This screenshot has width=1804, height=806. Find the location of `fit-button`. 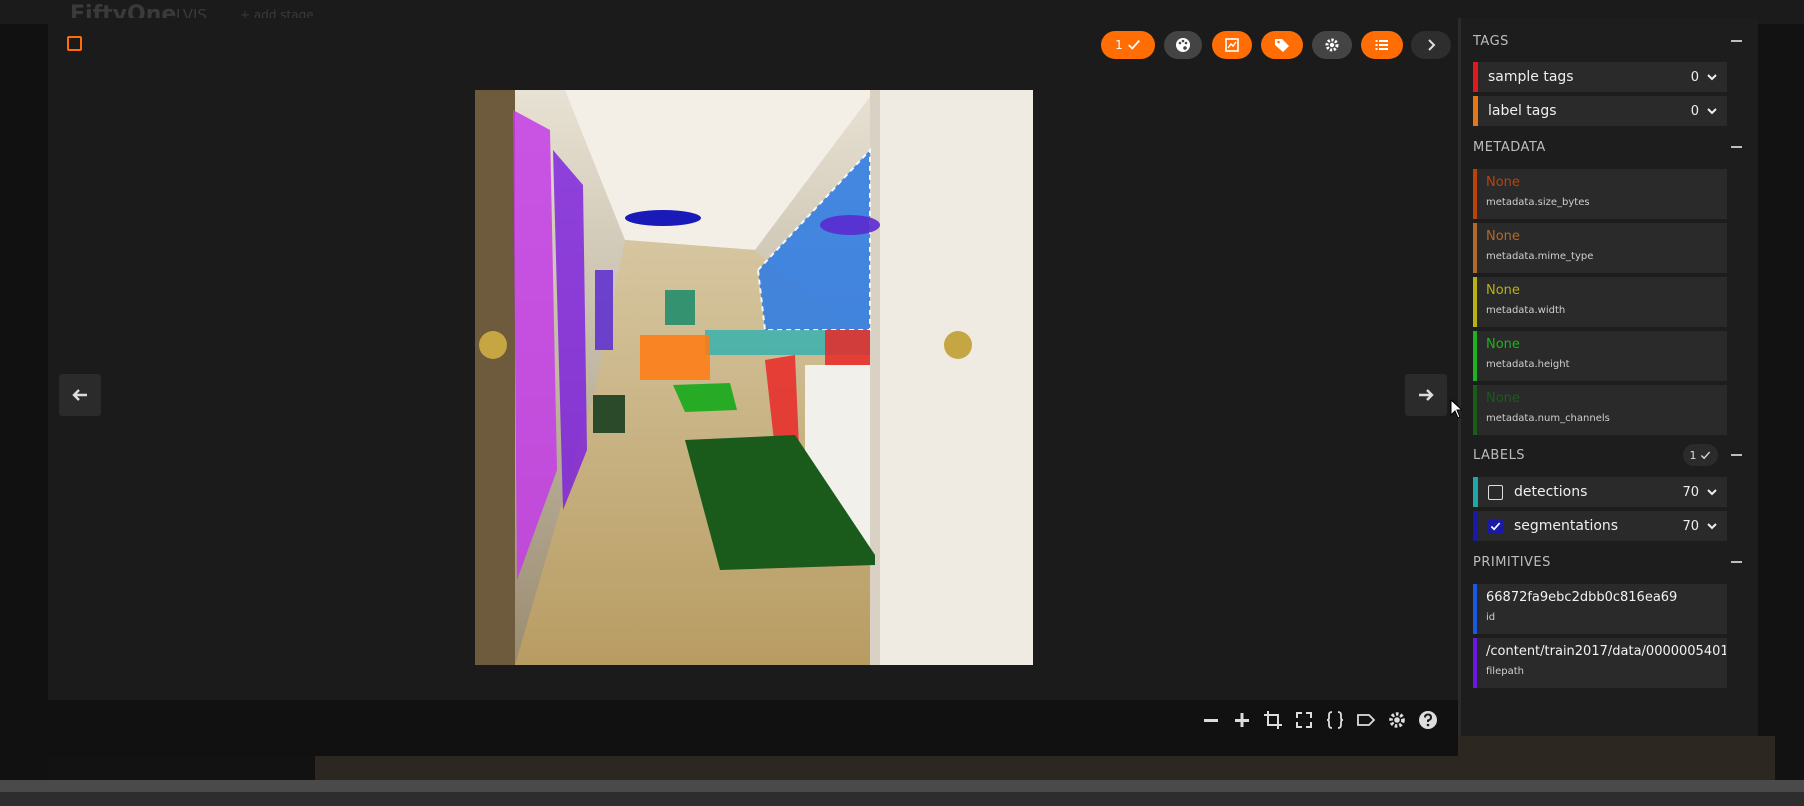

fit-button is located at coordinates (1303, 720).